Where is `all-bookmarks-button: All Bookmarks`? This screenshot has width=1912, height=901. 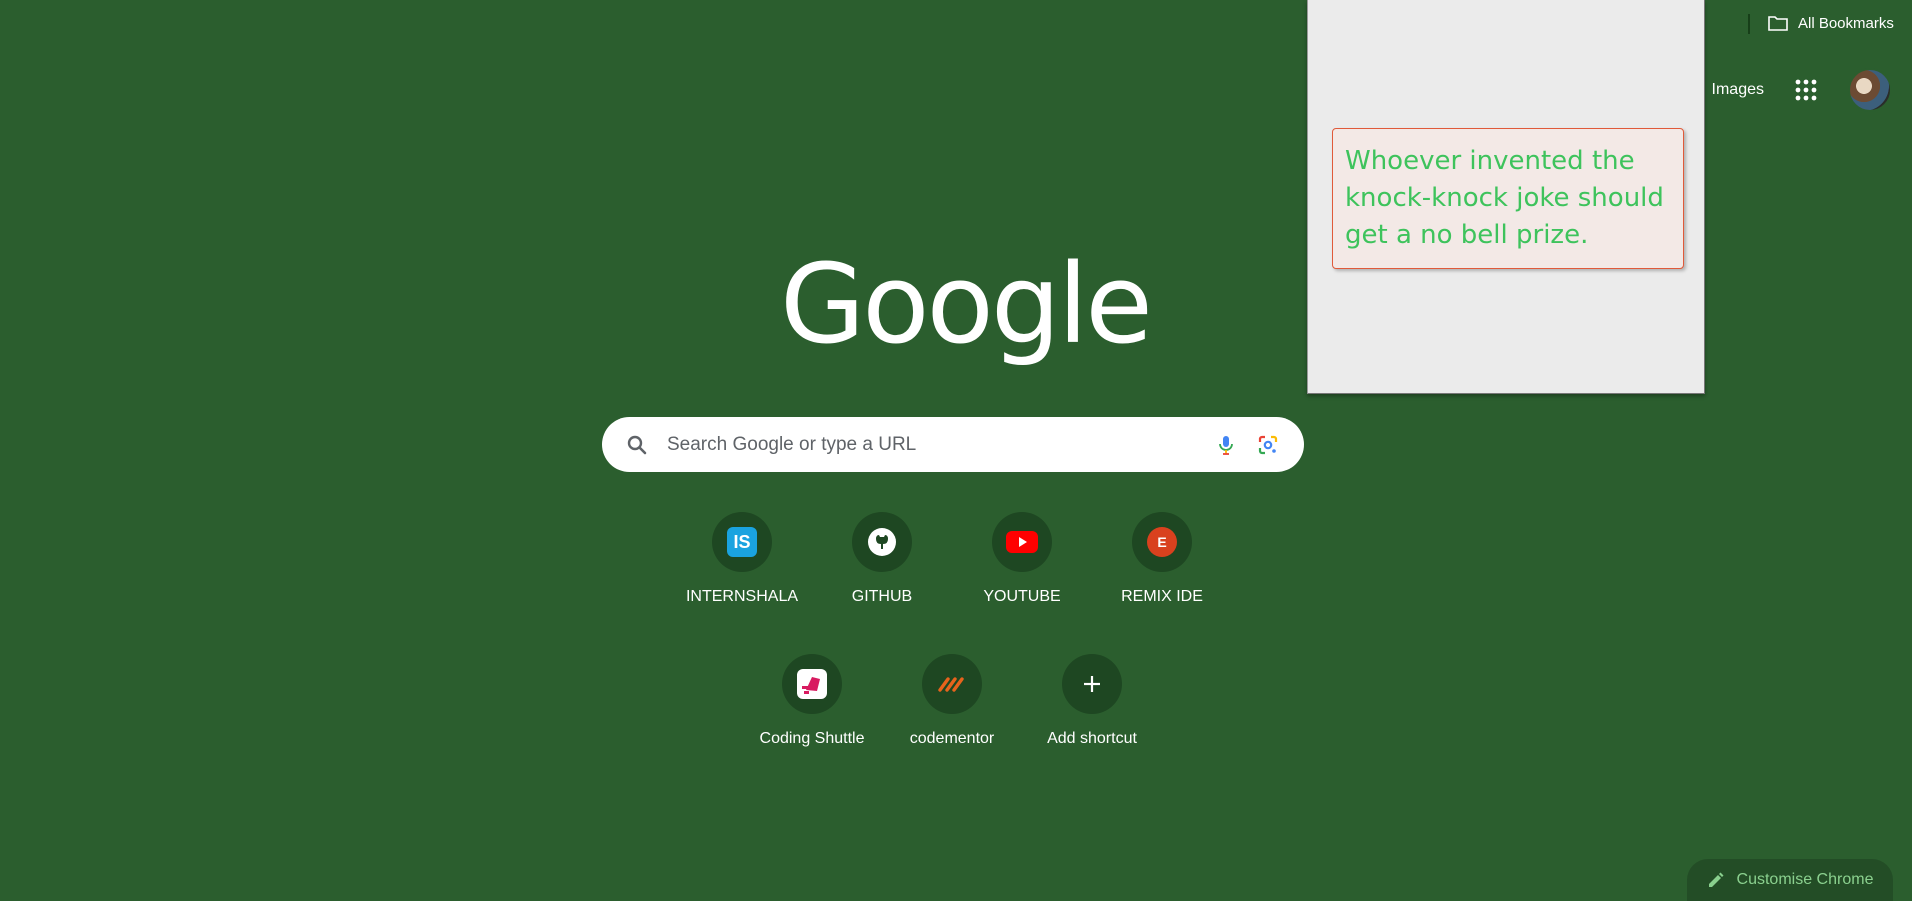 all-bookmarks-button: All Bookmarks is located at coordinates (1831, 23).